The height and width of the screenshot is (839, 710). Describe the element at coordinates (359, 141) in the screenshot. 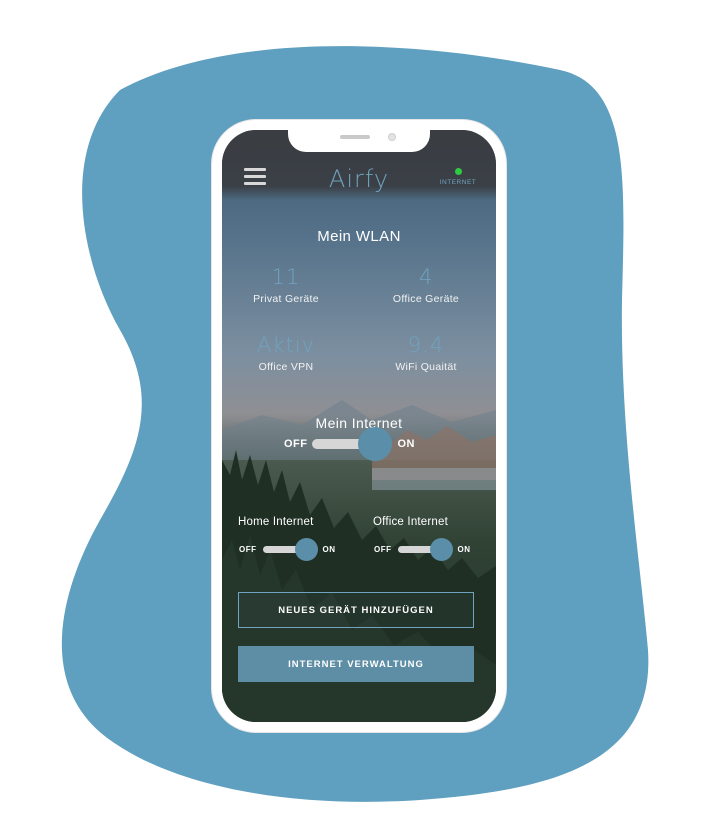

I see `phone-notch` at that location.